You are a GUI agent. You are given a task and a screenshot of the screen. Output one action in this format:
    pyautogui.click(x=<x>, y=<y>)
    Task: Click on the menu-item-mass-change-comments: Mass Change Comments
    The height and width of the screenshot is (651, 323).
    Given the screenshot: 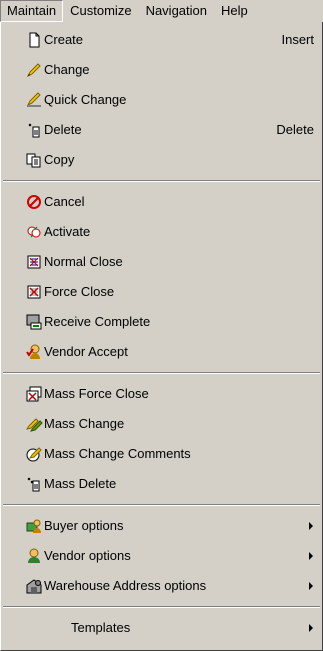 What is the action you would take?
    pyautogui.click(x=161, y=454)
    